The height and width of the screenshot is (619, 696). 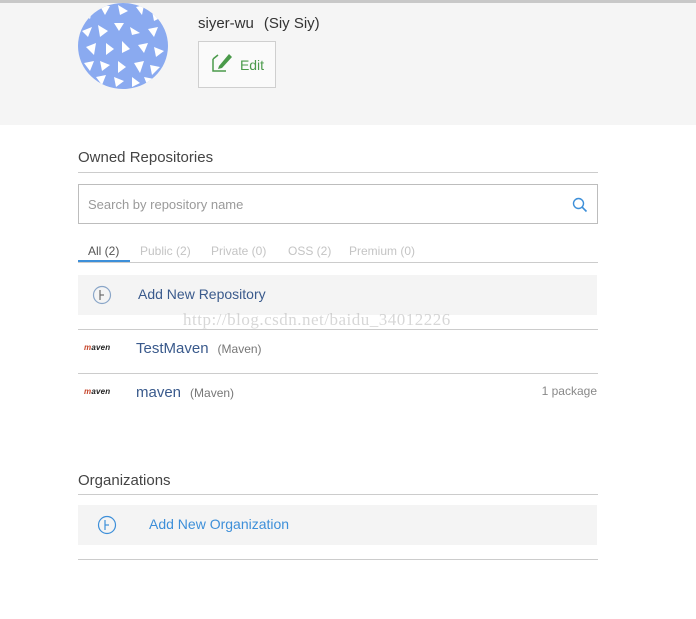 What do you see at coordinates (382, 251) in the screenshot?
I see `tab-premium: Premium (0)` at bounding box center [382, 251].